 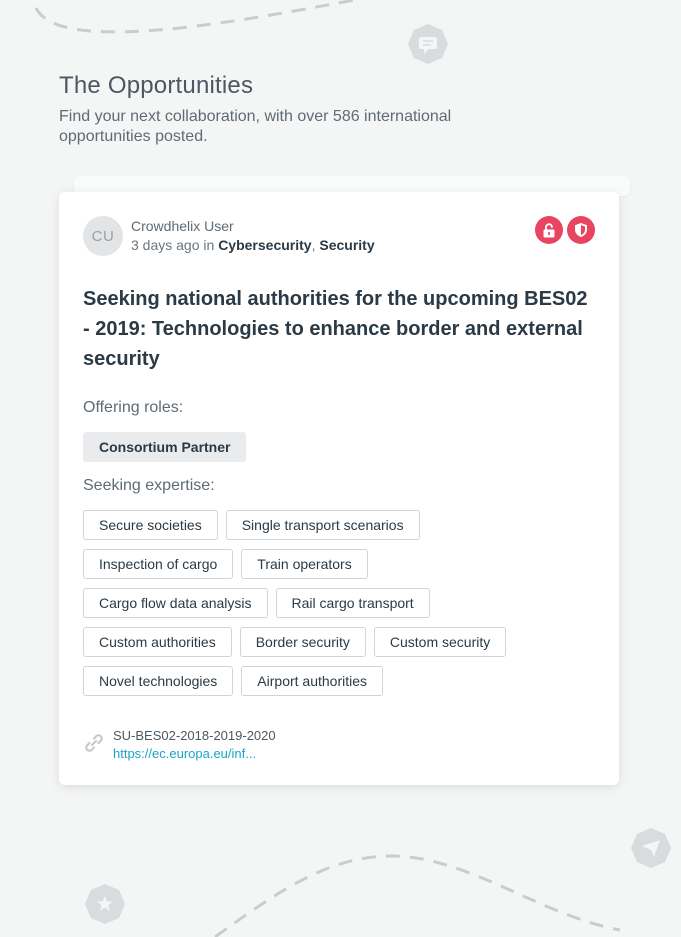 What do you see at coordinates (158, 681) in the screenshot?
I see `expertise-tag: Novel technologies` at bounding box center [158, 681].